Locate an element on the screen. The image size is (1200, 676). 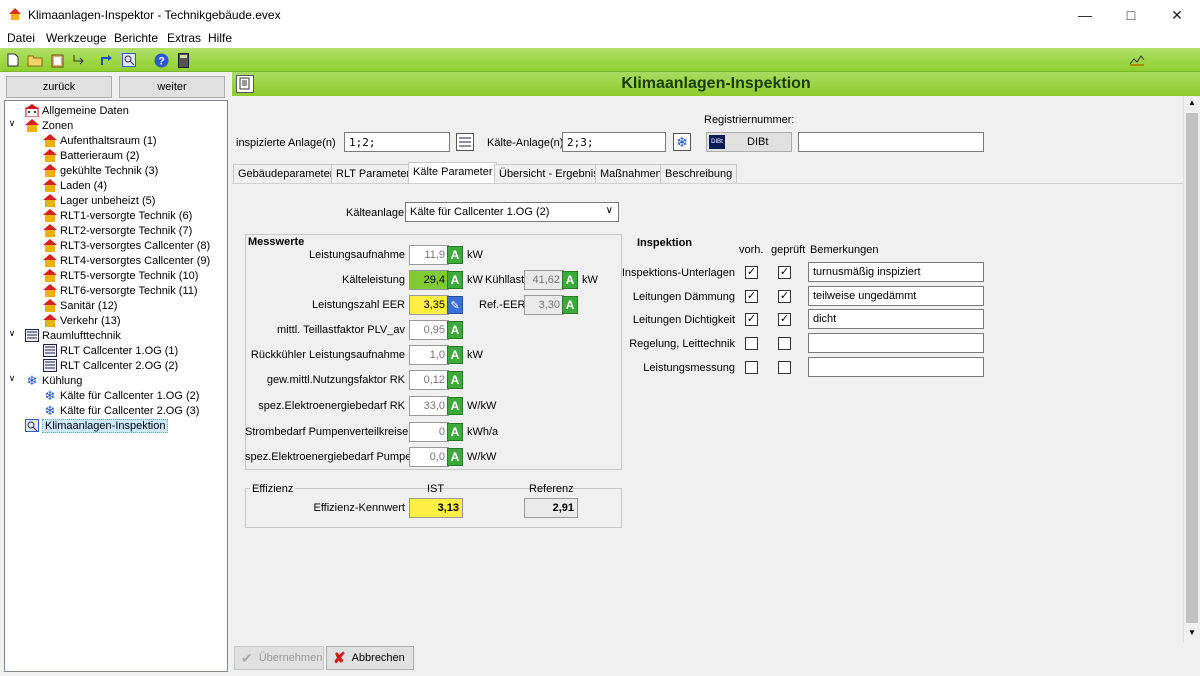
ref-eer-value: 3,30 is located at coordinates (544, 305).